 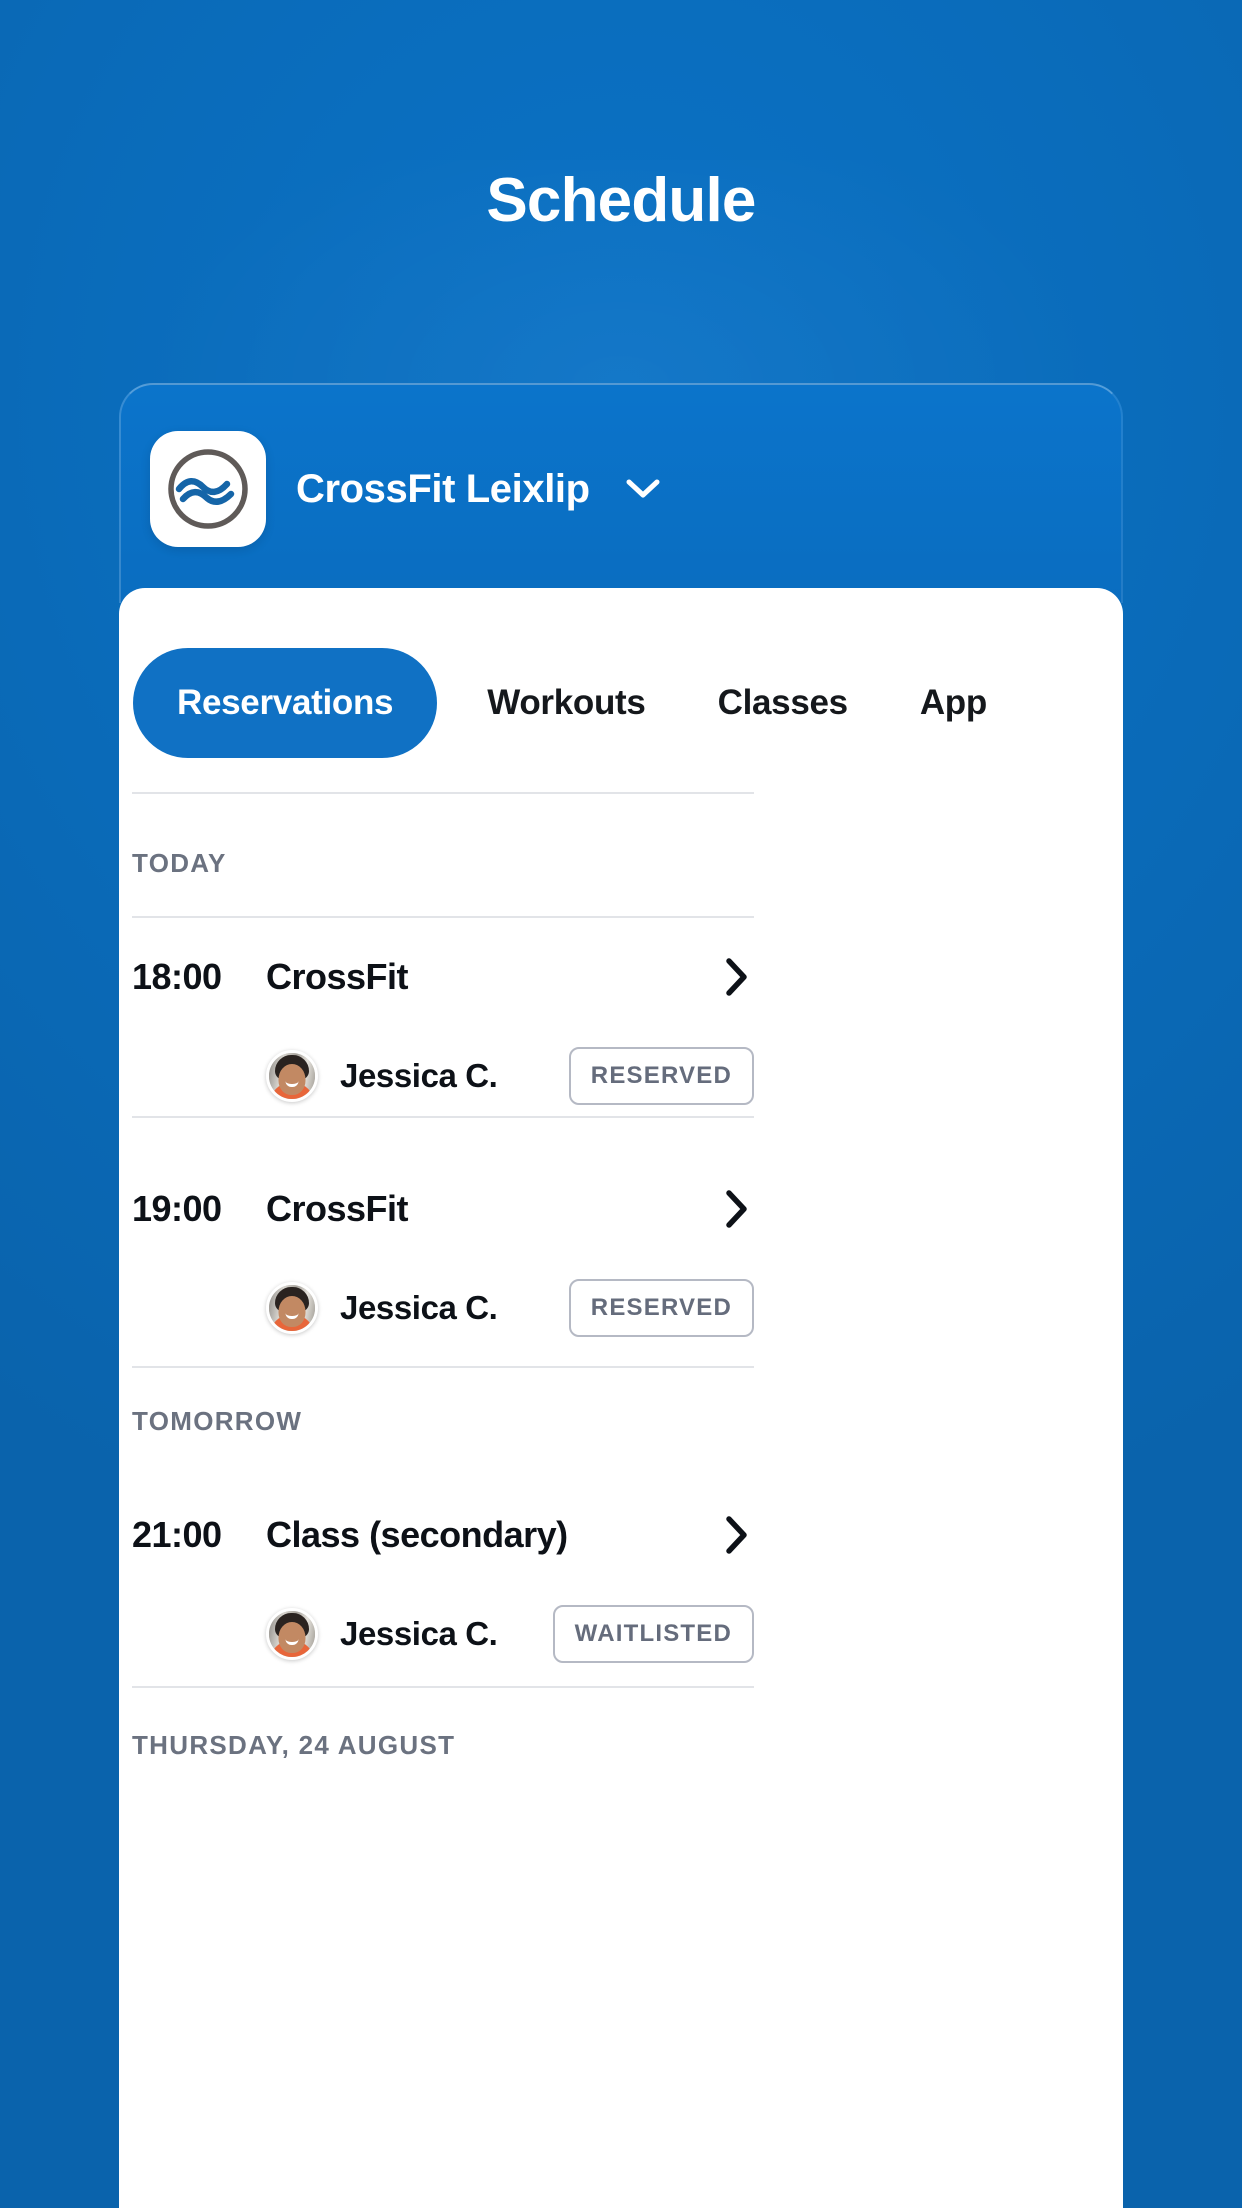 I want to click on chevron-down-icon, so click(x=643, y=489).